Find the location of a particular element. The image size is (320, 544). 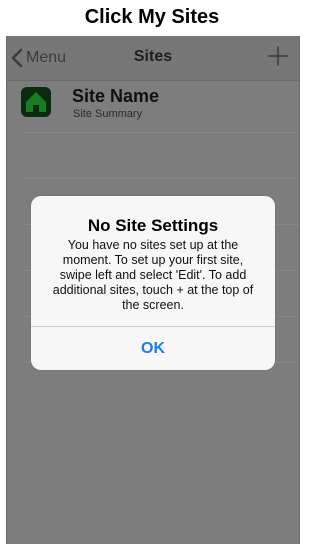

site-name: Site Name is located at coordinates (116, 96).